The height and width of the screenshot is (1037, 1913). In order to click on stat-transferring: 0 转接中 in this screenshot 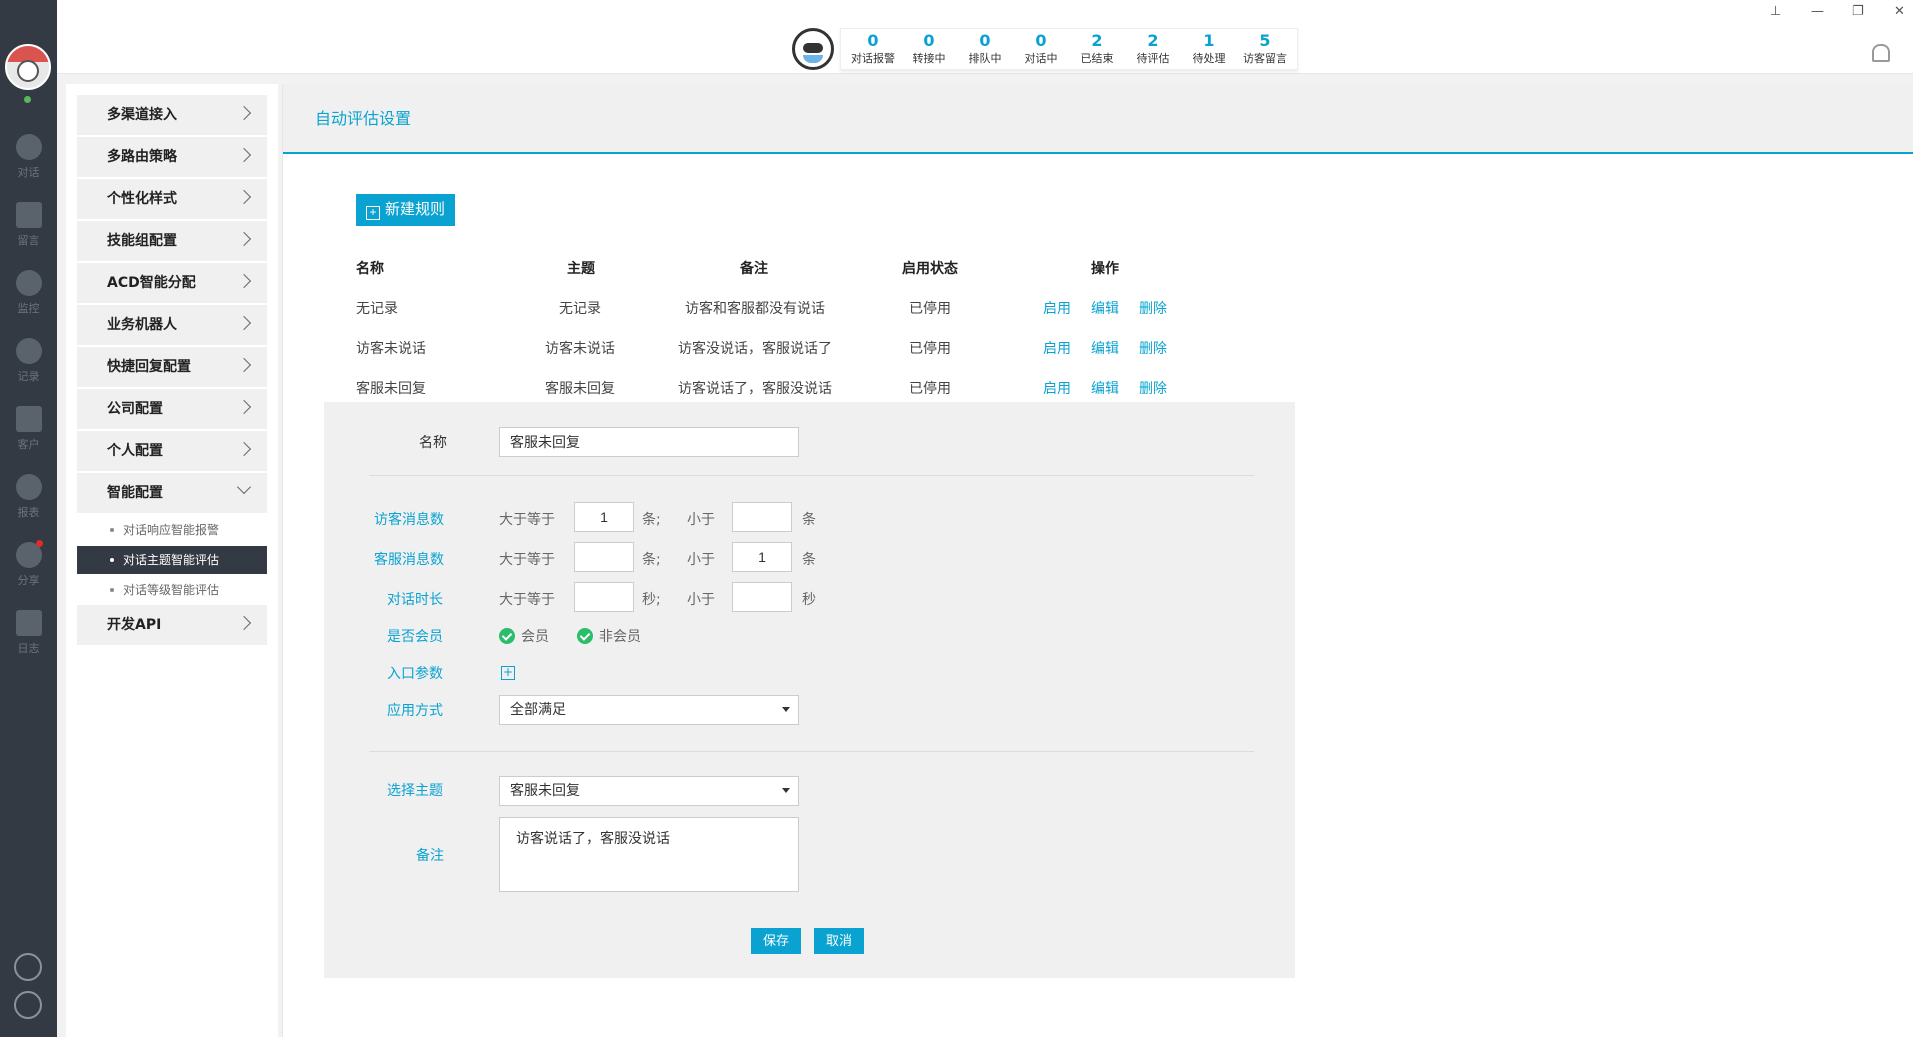, I will do `click(929, 49)`.